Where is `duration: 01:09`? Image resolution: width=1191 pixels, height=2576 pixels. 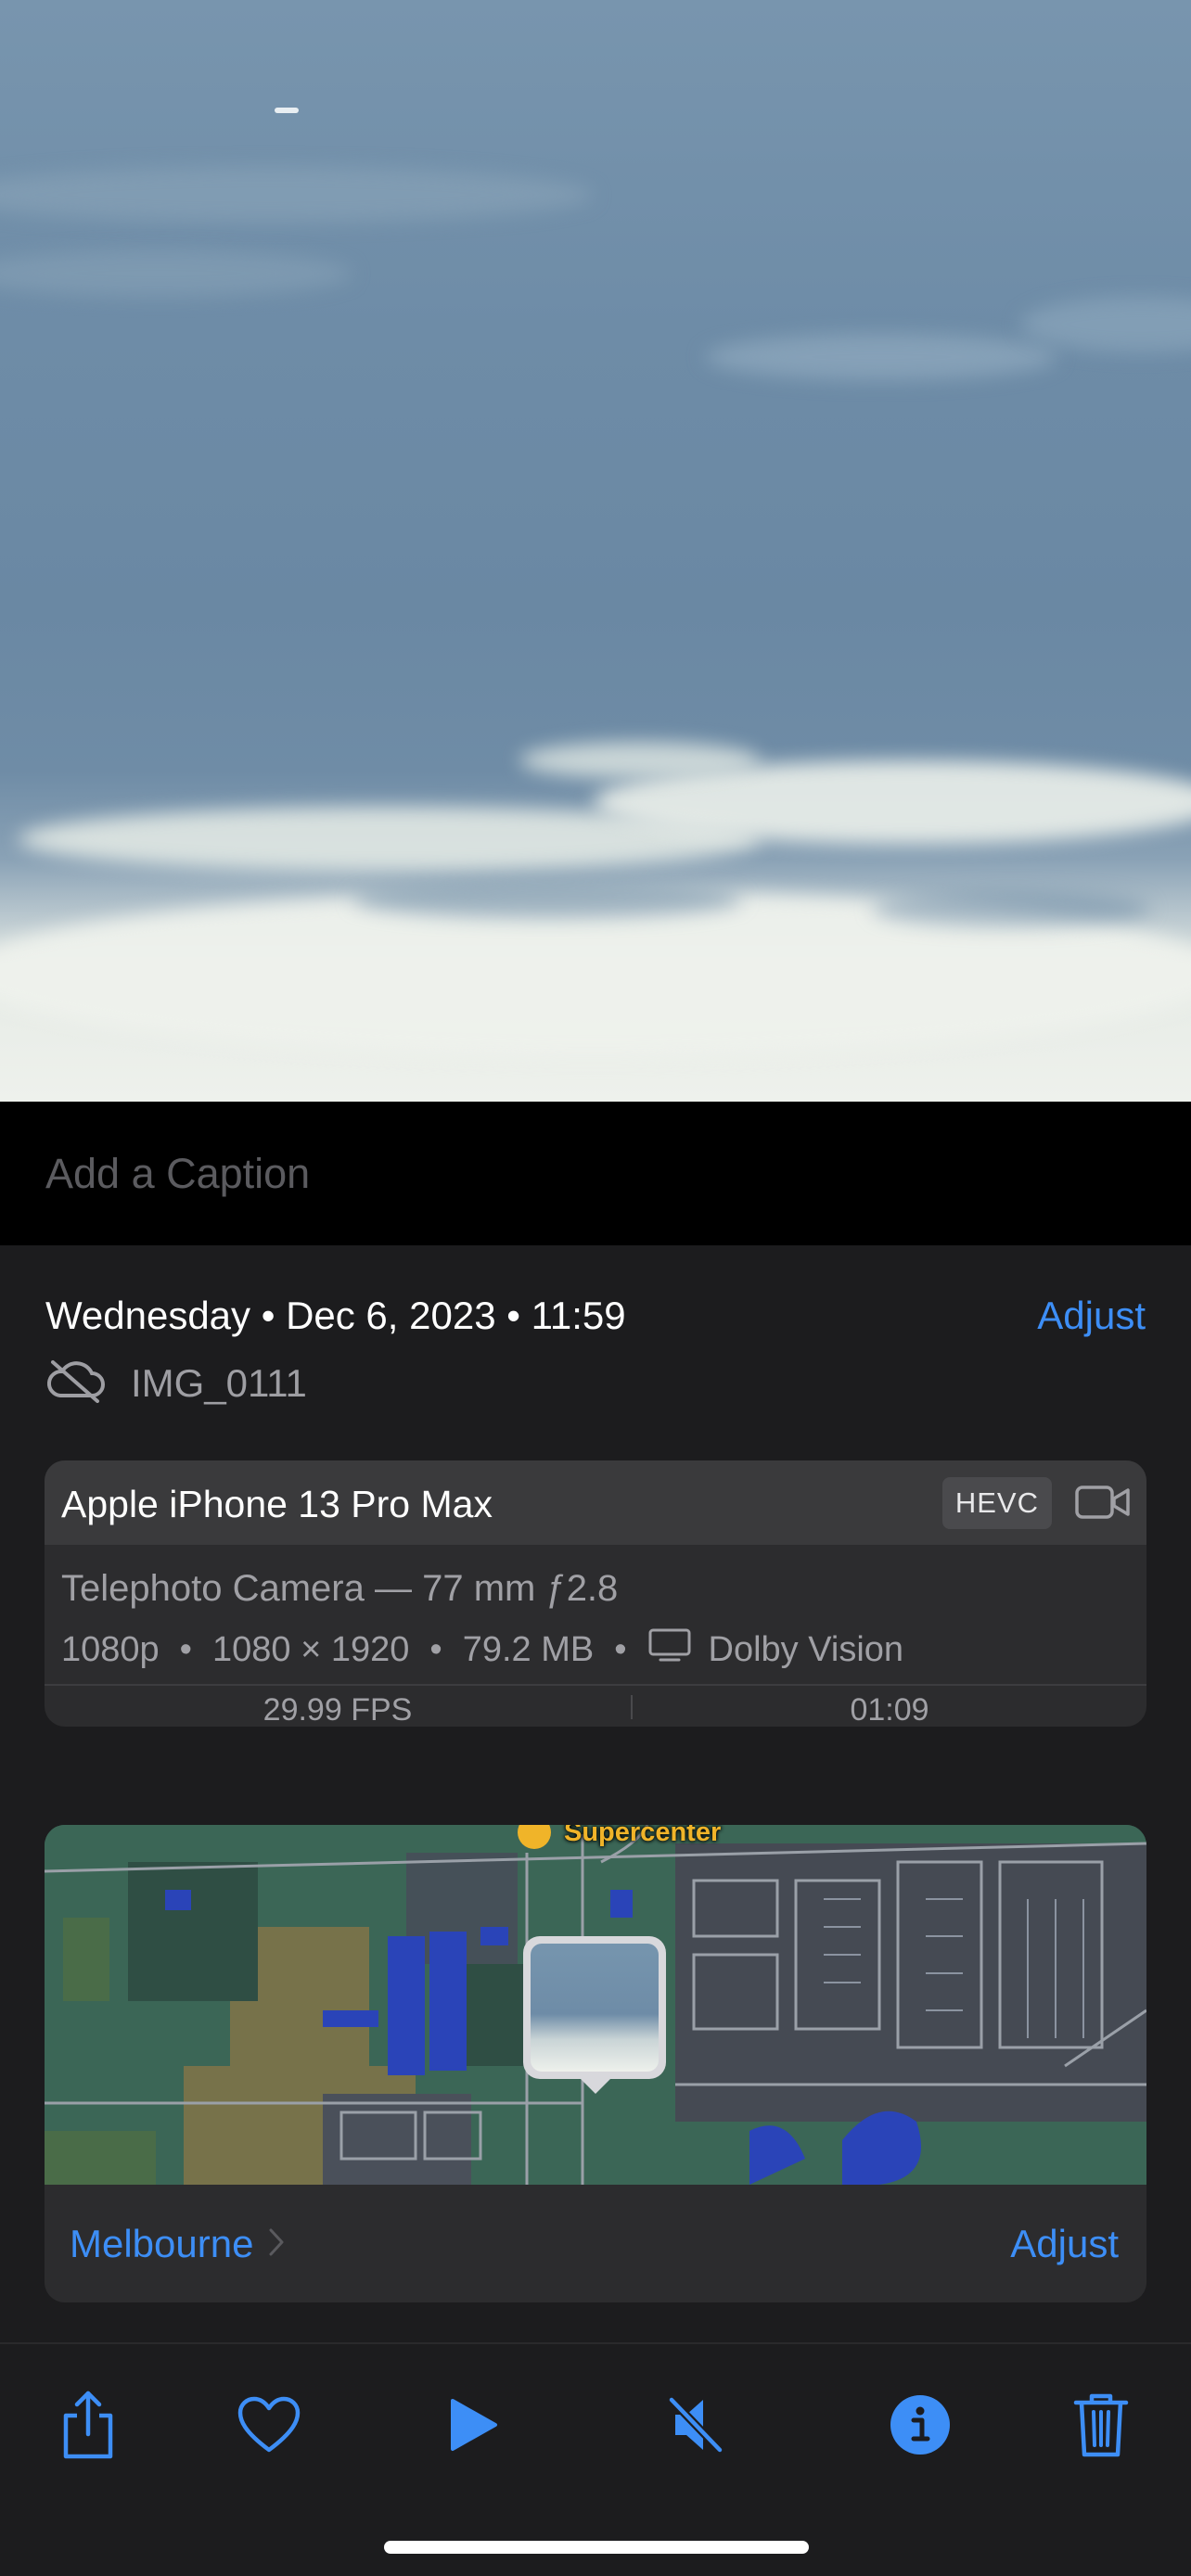 duration: 01:09 is located at coordinates (889, 1709).